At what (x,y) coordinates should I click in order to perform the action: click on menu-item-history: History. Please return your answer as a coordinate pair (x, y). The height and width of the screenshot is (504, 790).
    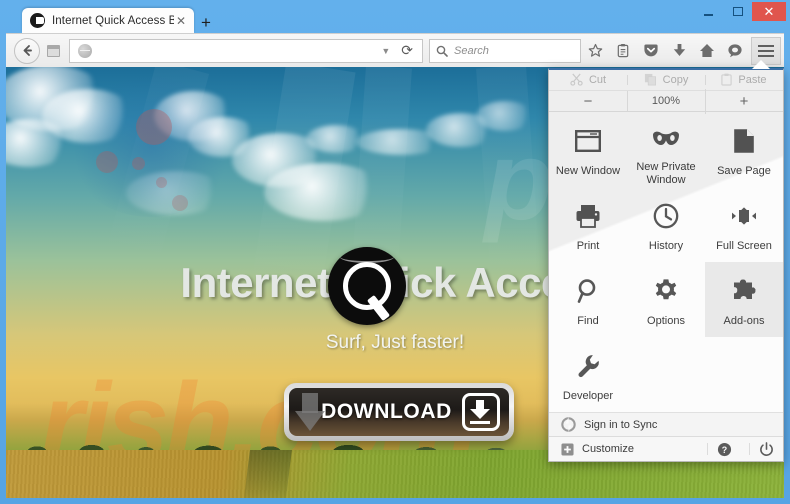
    Looking at the image, I should click on (666, 224).